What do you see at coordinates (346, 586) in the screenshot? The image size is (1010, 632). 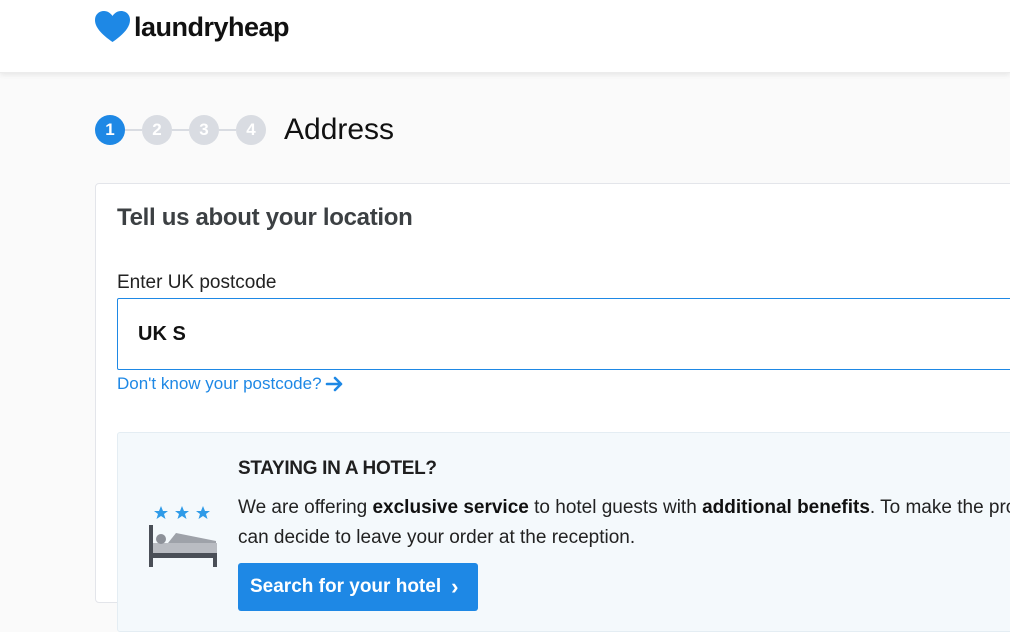 I see `search-hotel-button-label: Search for your hotel` at bounding box center [346, 586].